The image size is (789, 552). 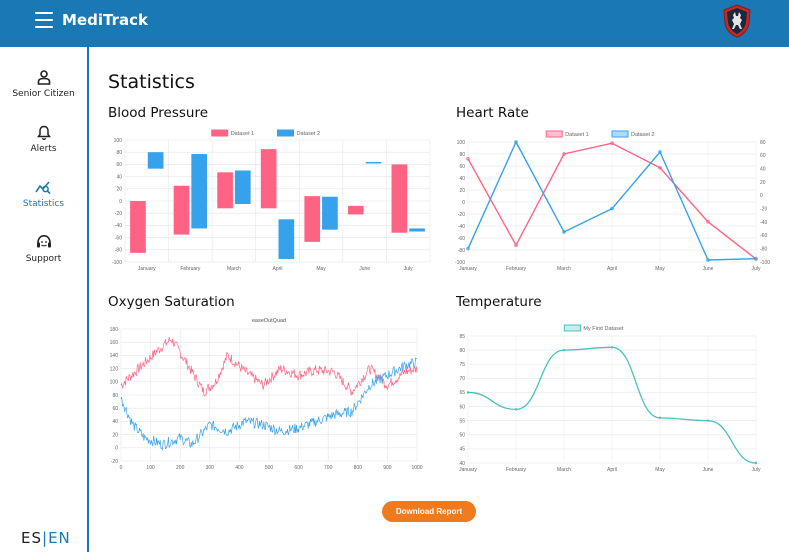 What do you see at coordinates (114, 330) in the screenshot?
I see `y-tick-label: 180` at bounding box center [114, 330].